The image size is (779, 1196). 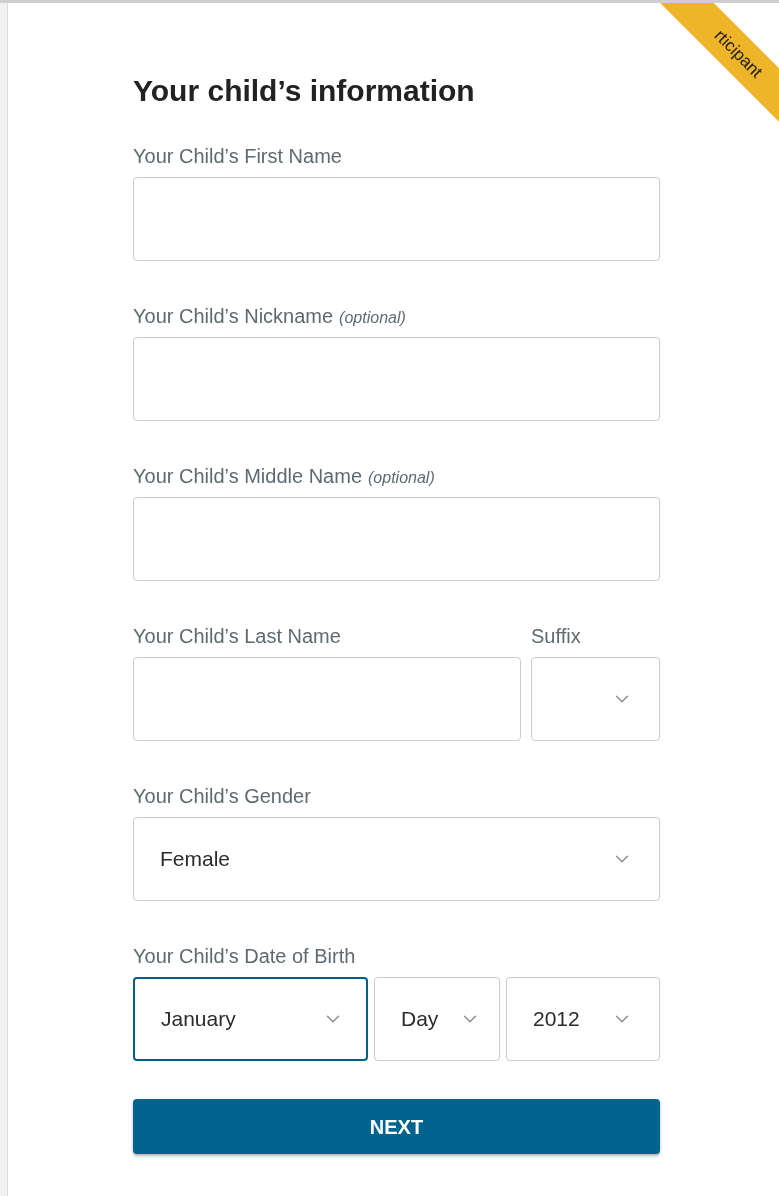 I want to click on field-label: Your Child’s Nickname, so click(x=233, y=316).